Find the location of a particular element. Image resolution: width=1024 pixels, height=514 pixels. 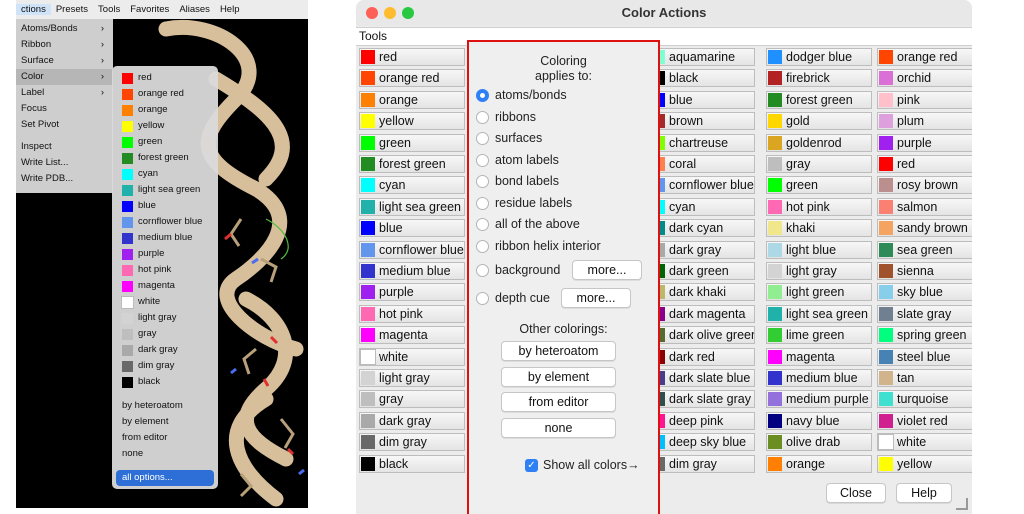

menubar-tools: Tools is located at coordinates (109, 9).